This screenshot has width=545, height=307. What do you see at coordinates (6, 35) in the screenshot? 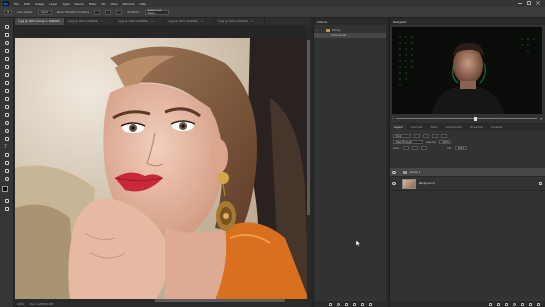
I see `marquee-tool-icon` at bounding box center [6, 35].